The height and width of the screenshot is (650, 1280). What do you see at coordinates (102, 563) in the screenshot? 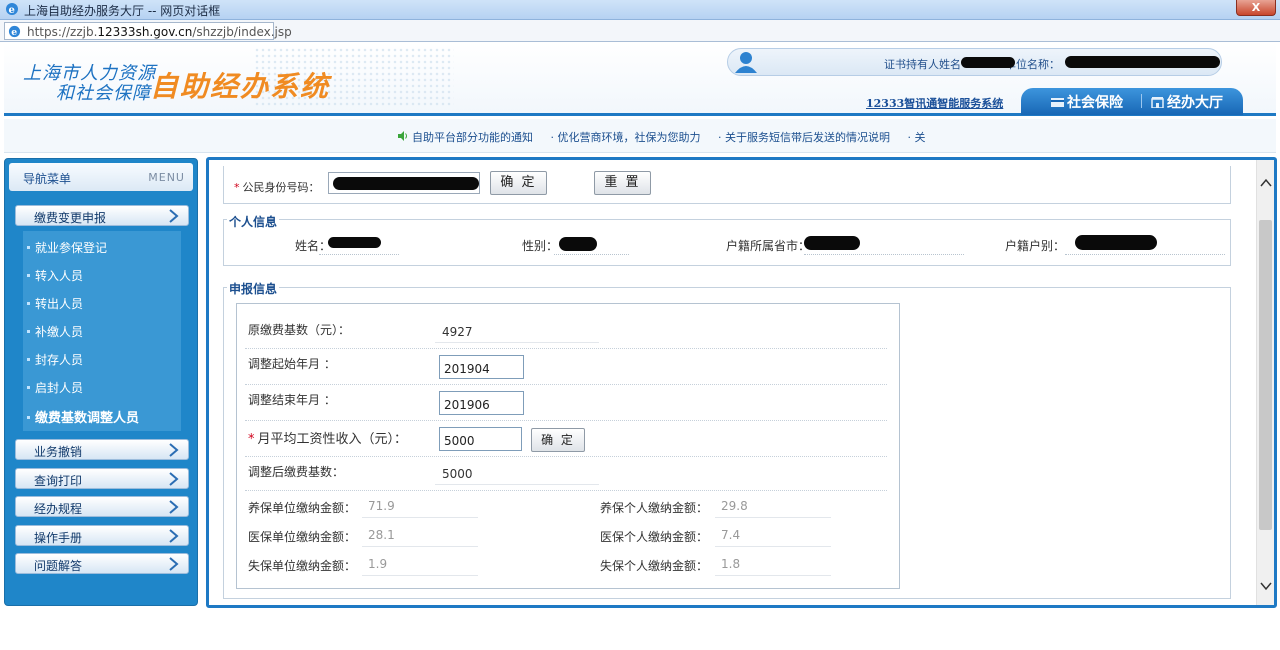
I see `nav-category-faq: 问题解答` at bounding box center [102, 563].